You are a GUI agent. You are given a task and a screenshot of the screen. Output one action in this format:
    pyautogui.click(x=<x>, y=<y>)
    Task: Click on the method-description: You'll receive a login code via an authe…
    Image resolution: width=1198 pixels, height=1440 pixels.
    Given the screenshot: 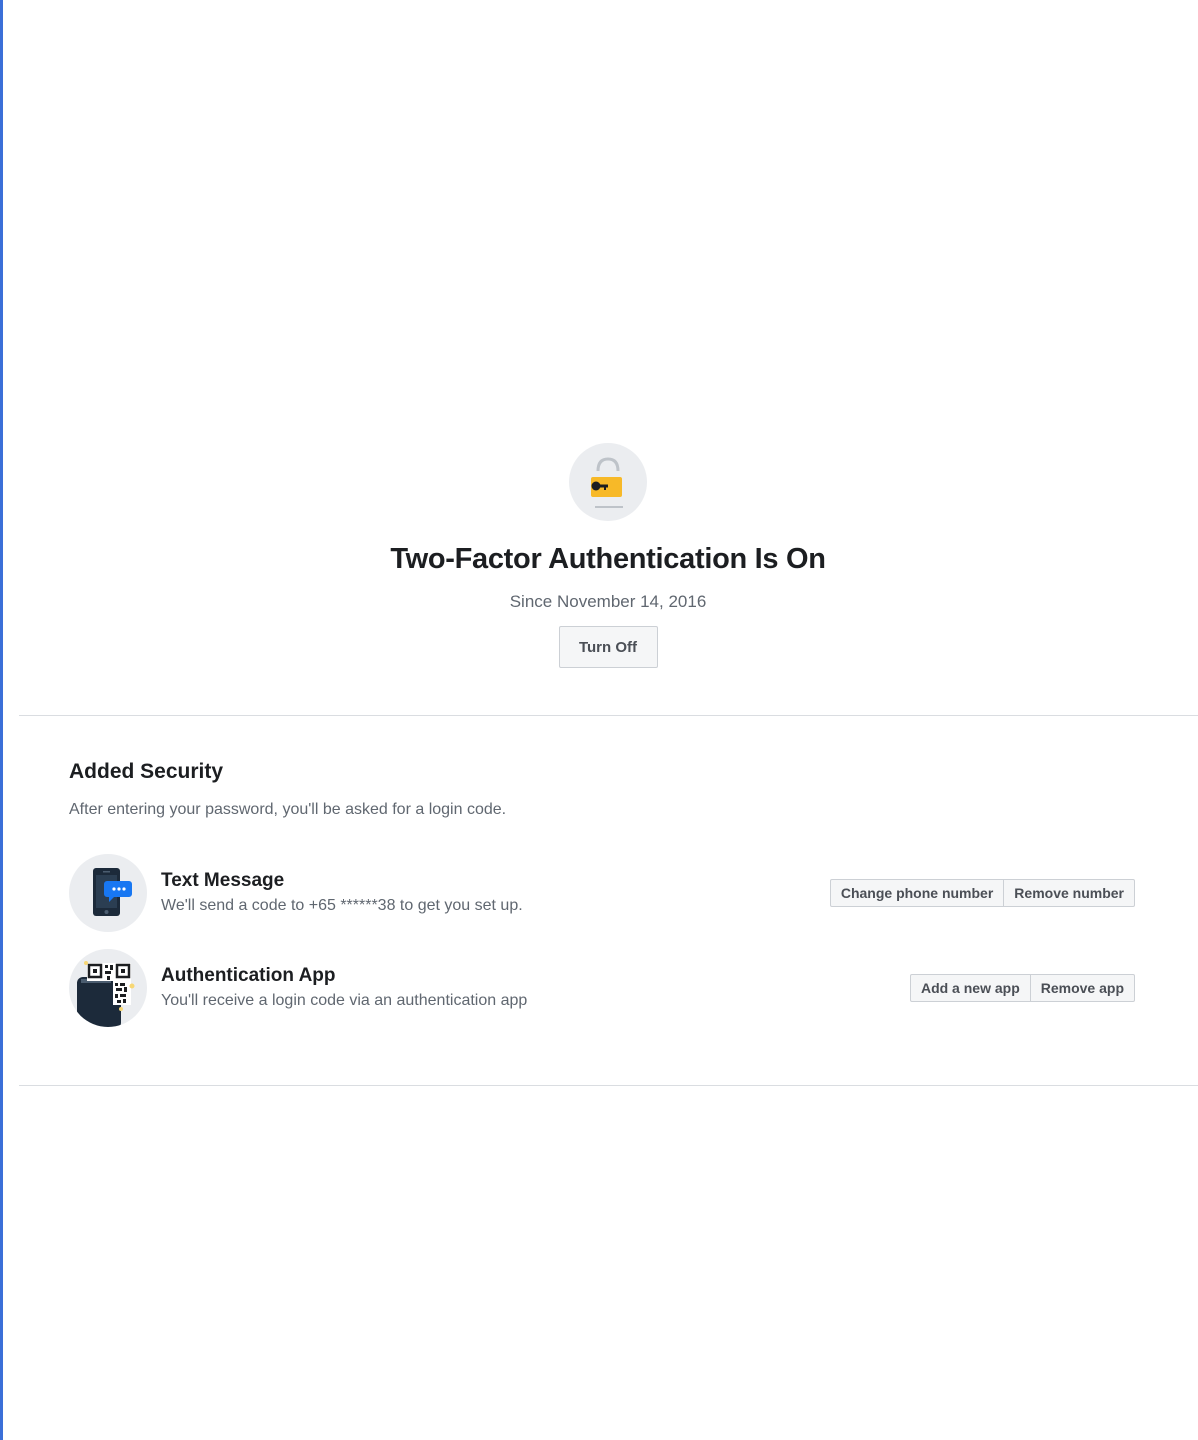 What is the action you would take?
    pyautogui.click(x=344, y=1000)
    